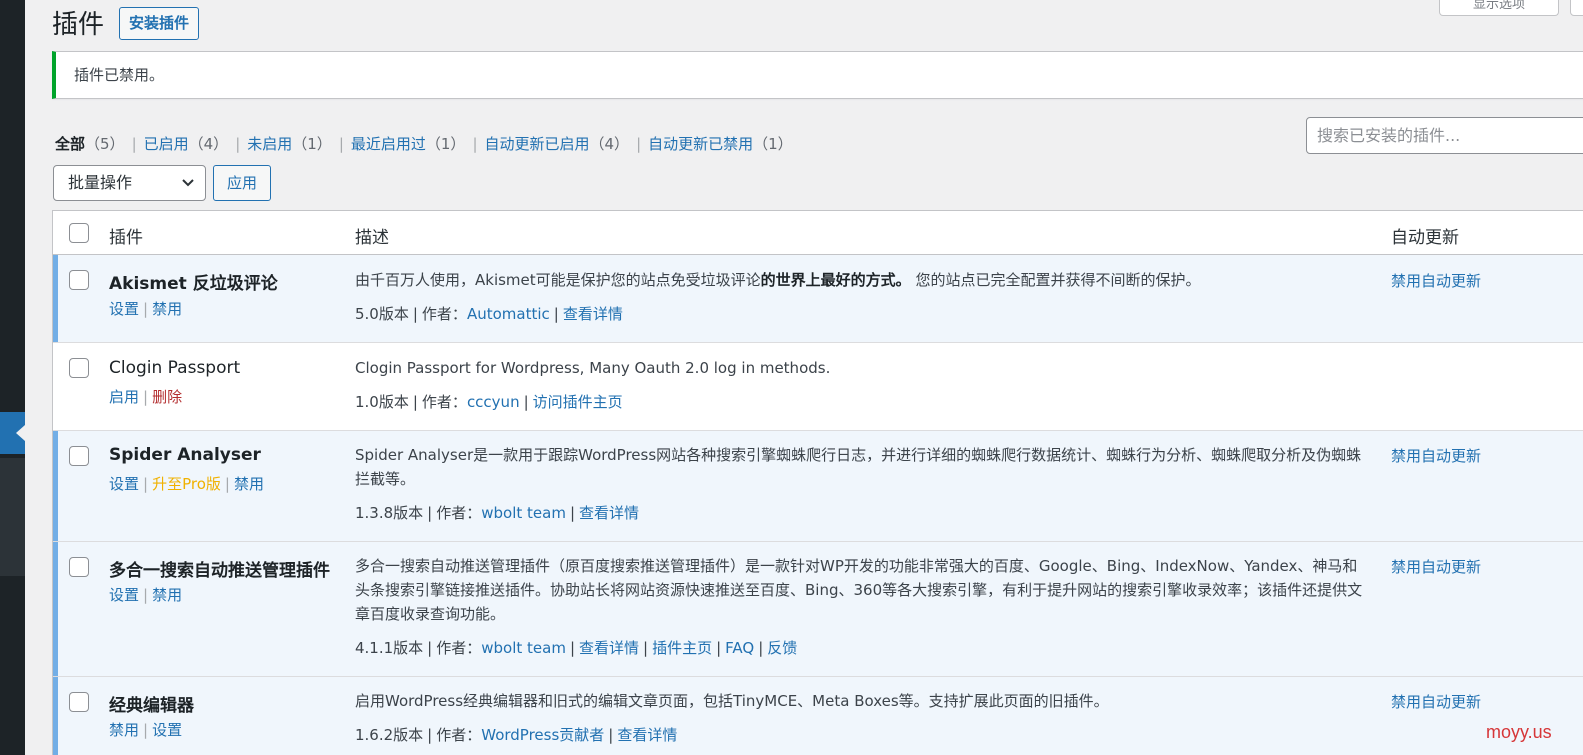 This screenshot has width=1583, height=755. What do you see at coordinates (159, 23) in the screenshot?
I see `add-plugin-button: 安装插件` at bounding box center [159, 23].